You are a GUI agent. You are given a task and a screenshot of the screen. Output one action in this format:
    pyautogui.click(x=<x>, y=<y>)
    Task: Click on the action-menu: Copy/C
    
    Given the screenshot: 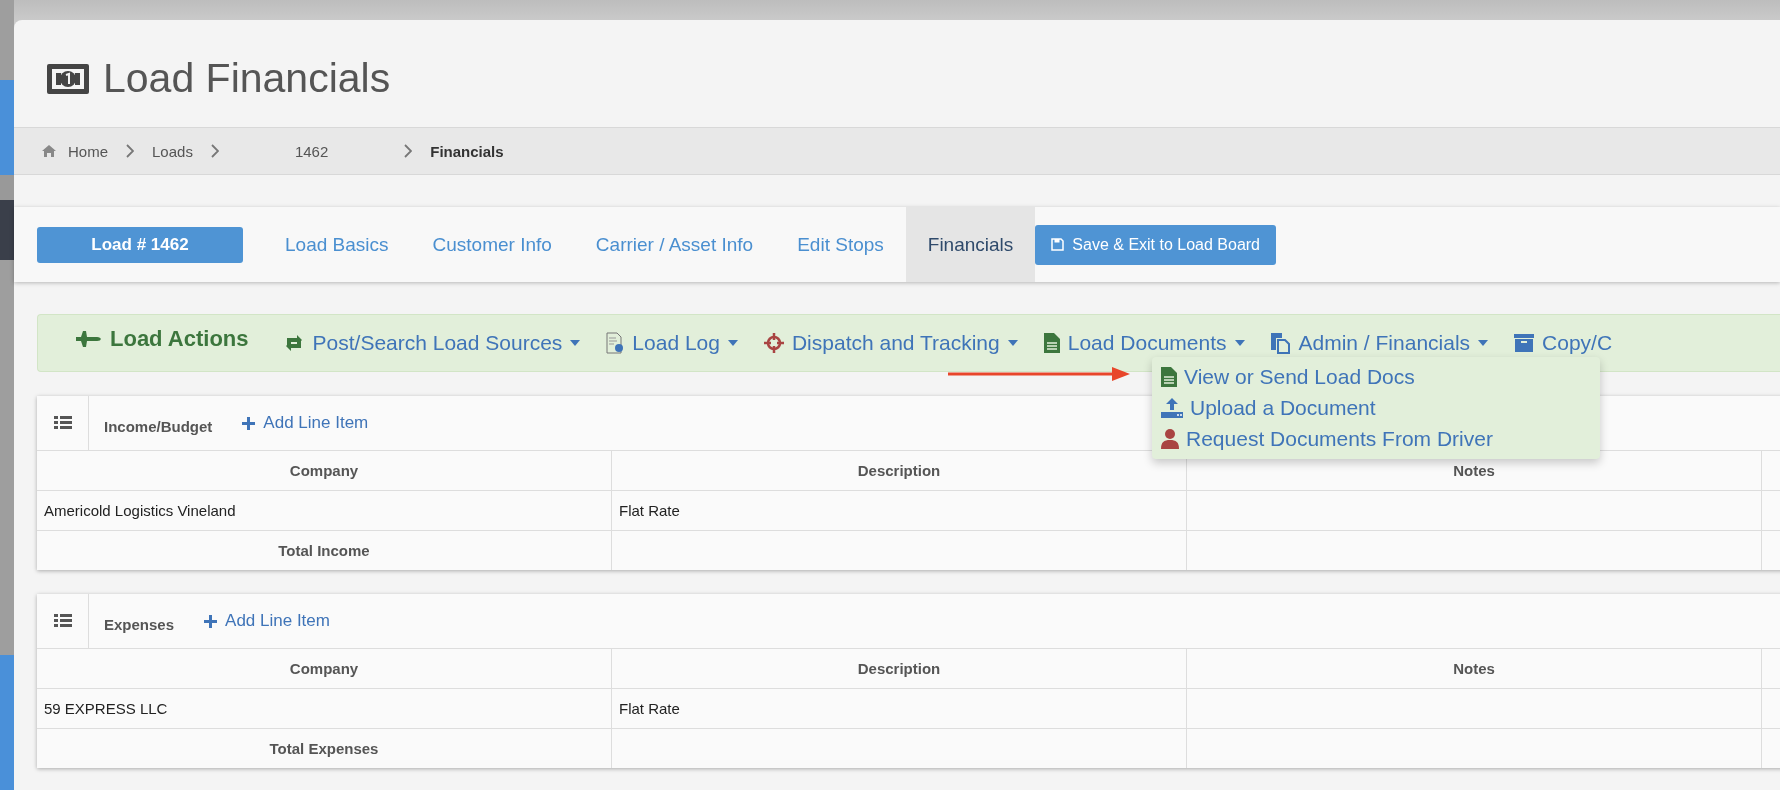 What is the action you would take?
    pyautogui.click(x=1563, y=343)
    